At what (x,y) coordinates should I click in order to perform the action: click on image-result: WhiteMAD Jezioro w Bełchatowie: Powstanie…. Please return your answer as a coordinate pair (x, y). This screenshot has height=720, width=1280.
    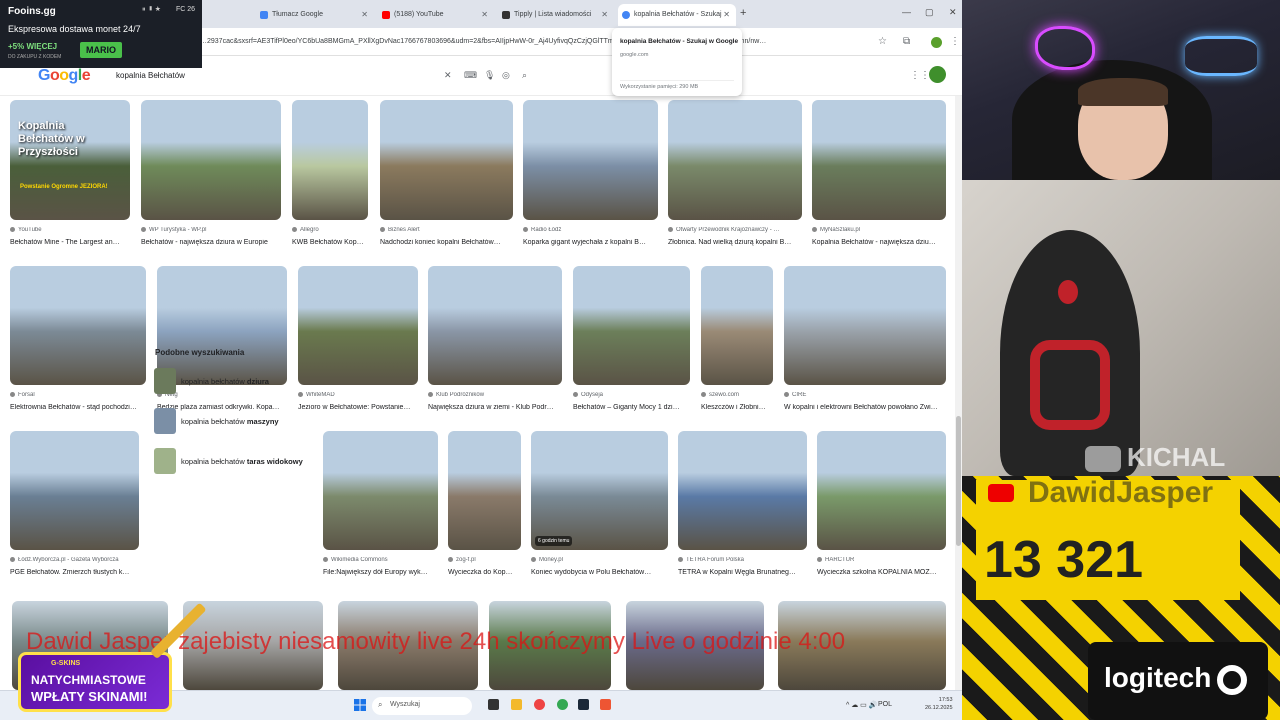
    Looking at the image, I should click on (358, 344).